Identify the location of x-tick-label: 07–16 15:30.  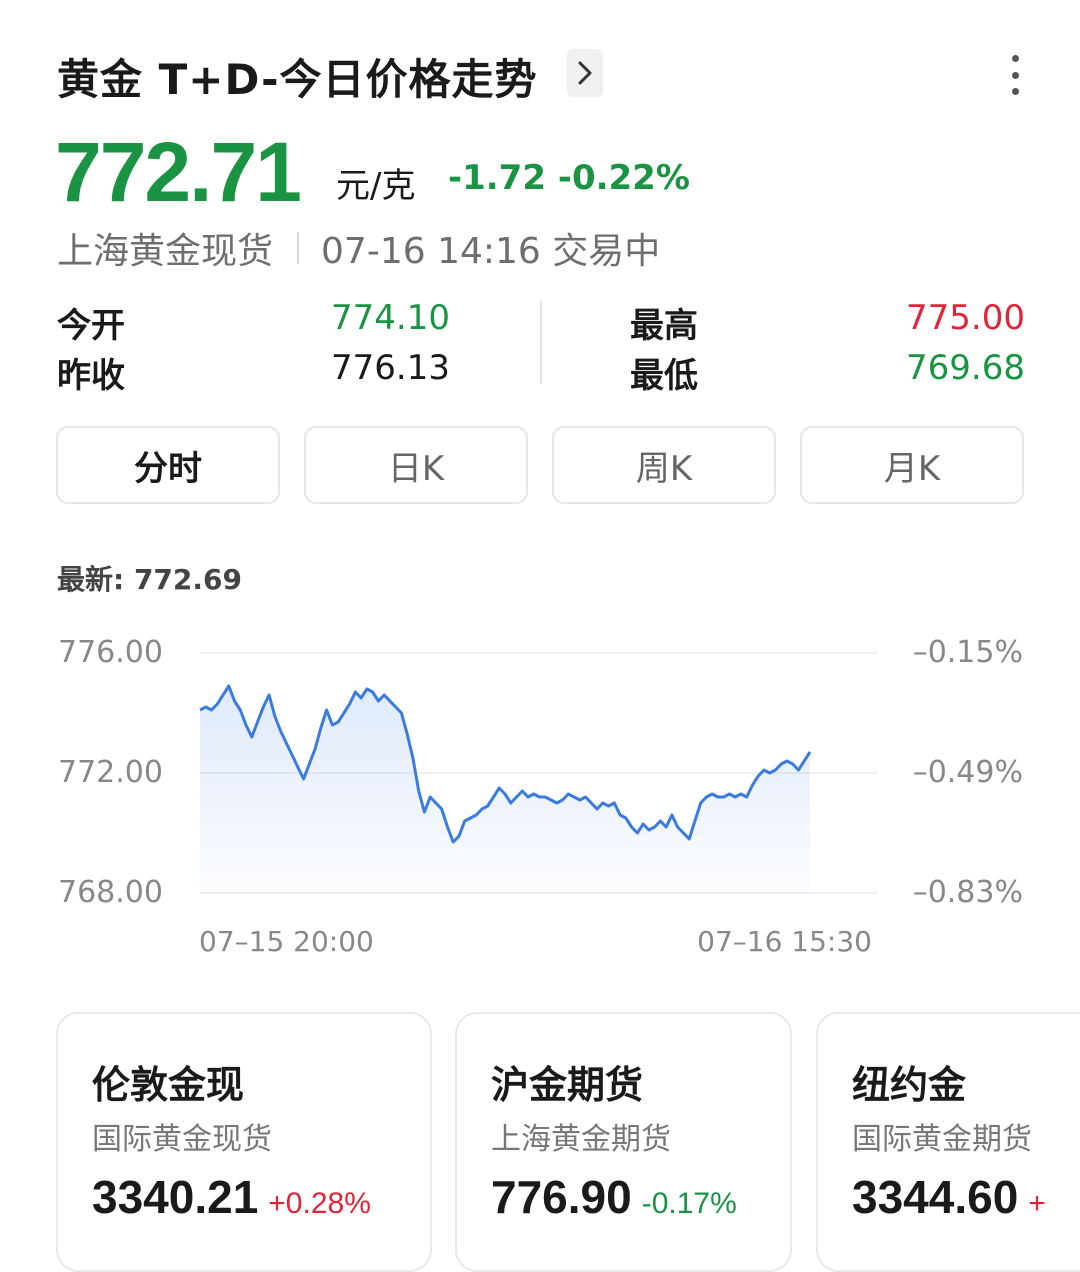
(784, 941).